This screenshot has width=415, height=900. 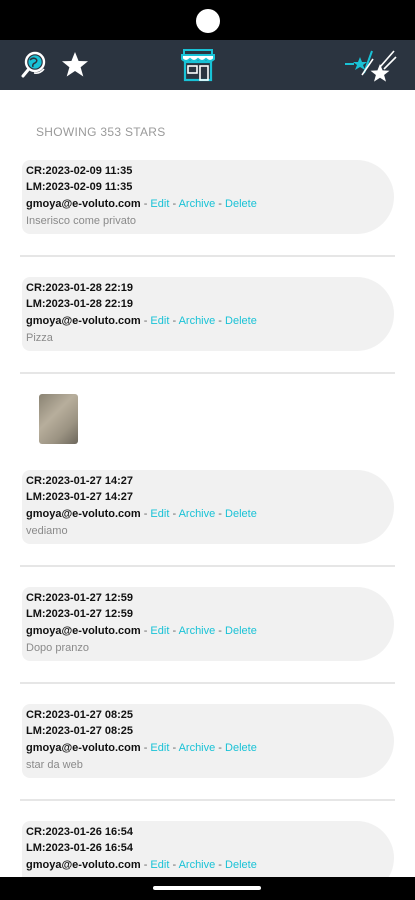 I want to click on camera-cutout, so click(x=208, y=21).